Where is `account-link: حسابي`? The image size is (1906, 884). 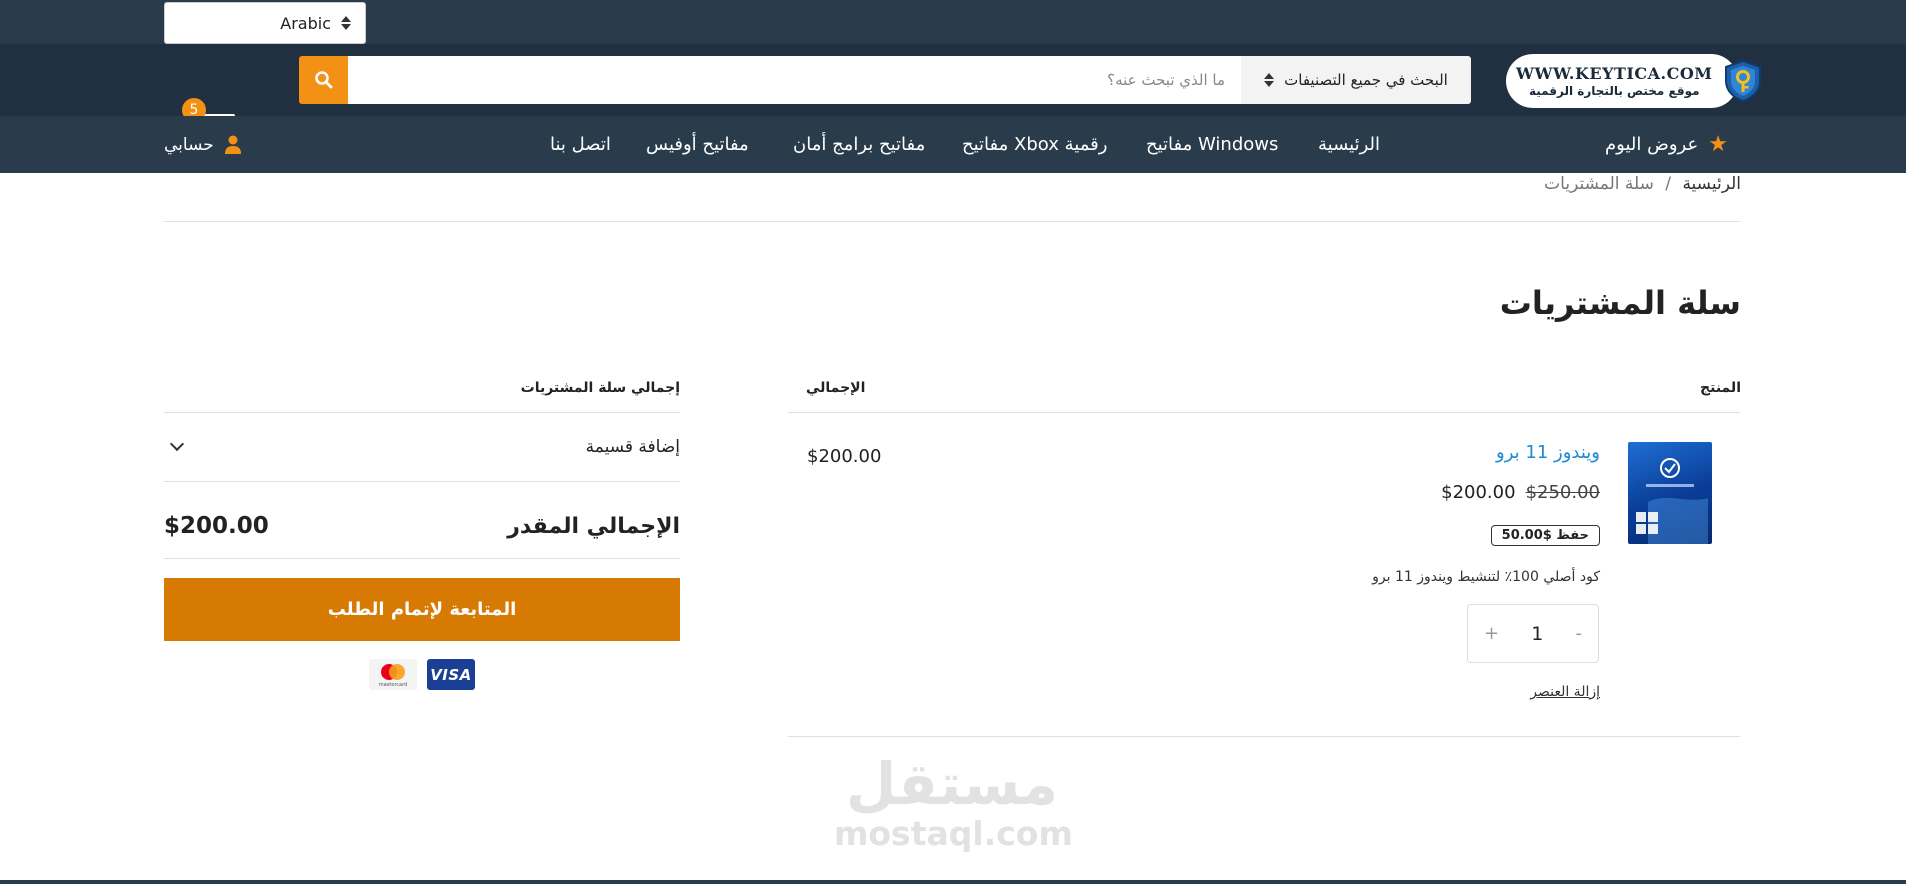
account-link: حسابي is located at coordinates (203, 144).